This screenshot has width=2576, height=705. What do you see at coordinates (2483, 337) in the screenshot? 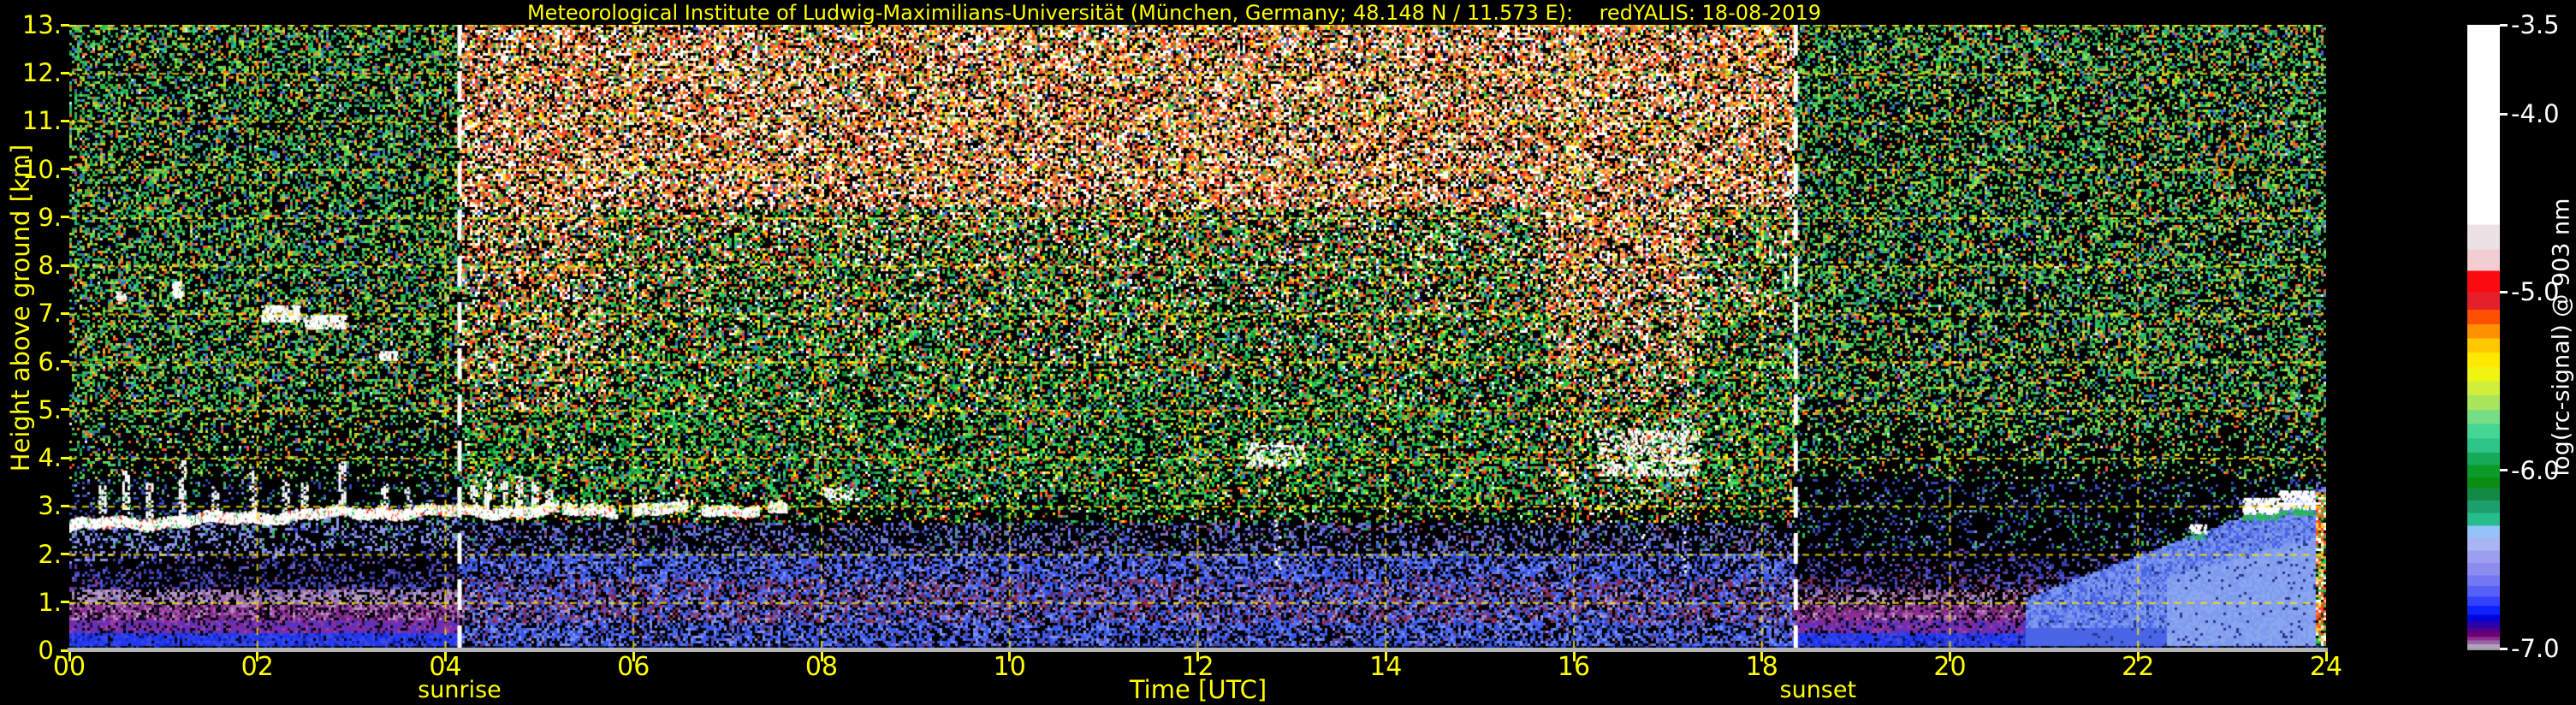
I see `colorbar` at bounding box center [2483, 337].